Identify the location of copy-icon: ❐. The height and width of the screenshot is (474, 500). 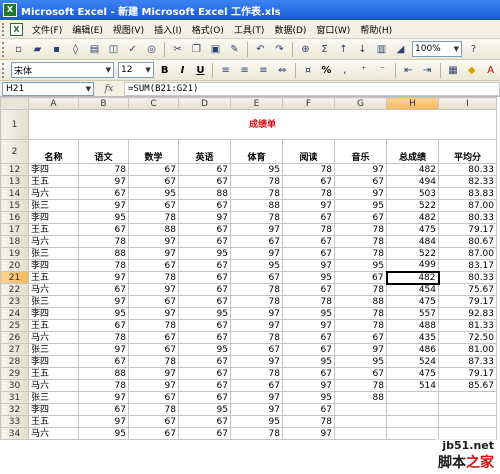
(196, 49).